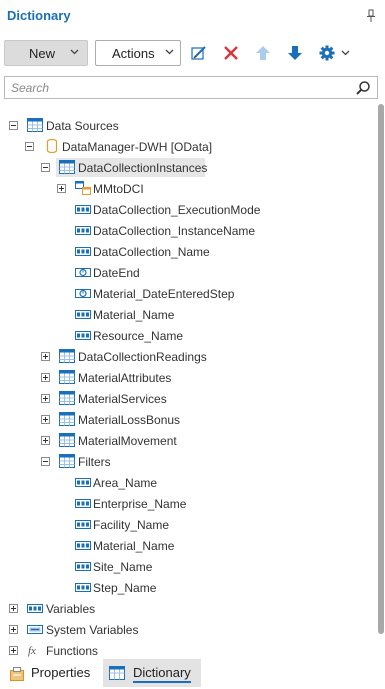  I want to click on tree-item-label: MaterialMovement, so click(127, 441).